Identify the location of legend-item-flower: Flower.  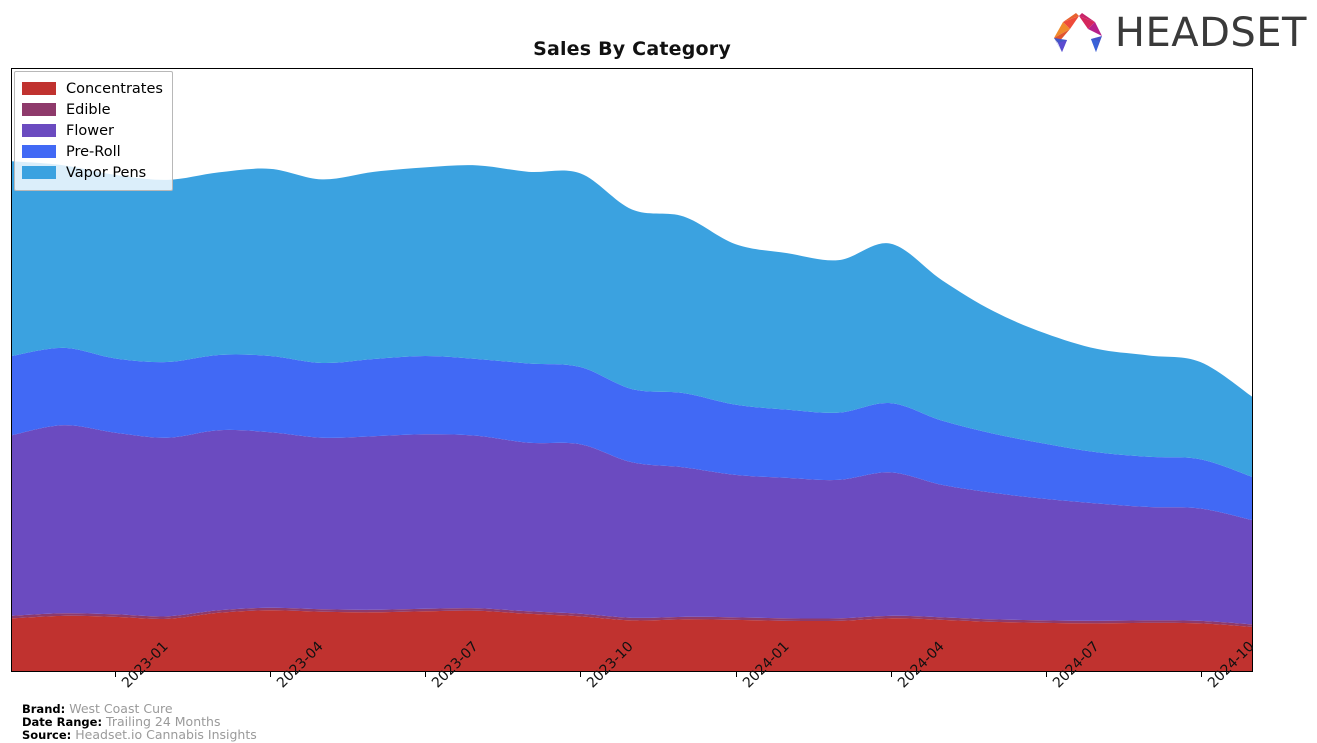
(92, 130).